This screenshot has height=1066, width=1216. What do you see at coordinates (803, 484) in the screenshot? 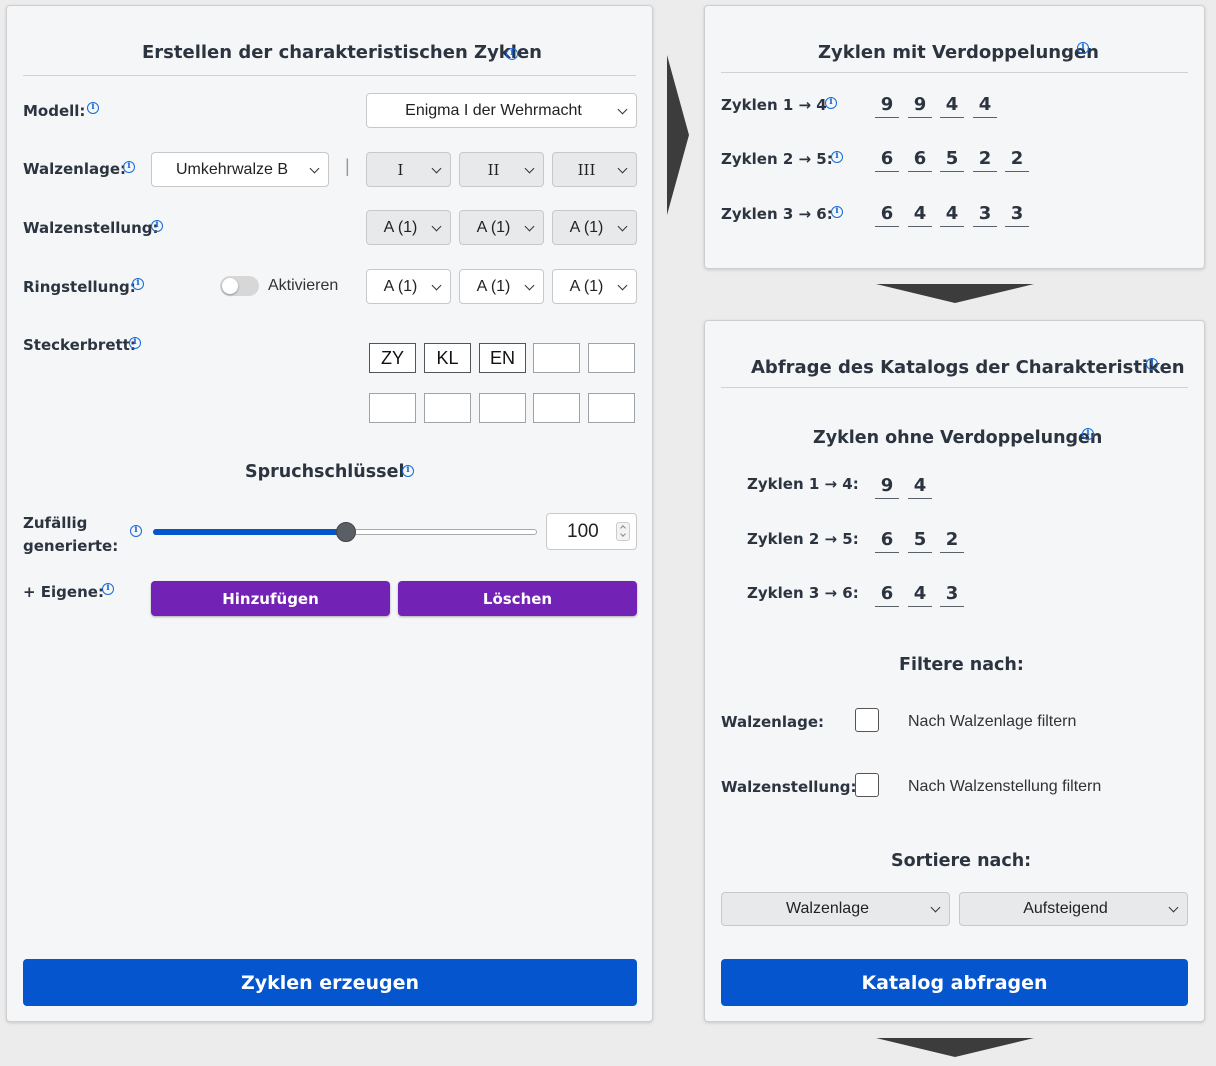
I see `row-label: Zyklen 1 → 4:` at bounding box center [803, 484].